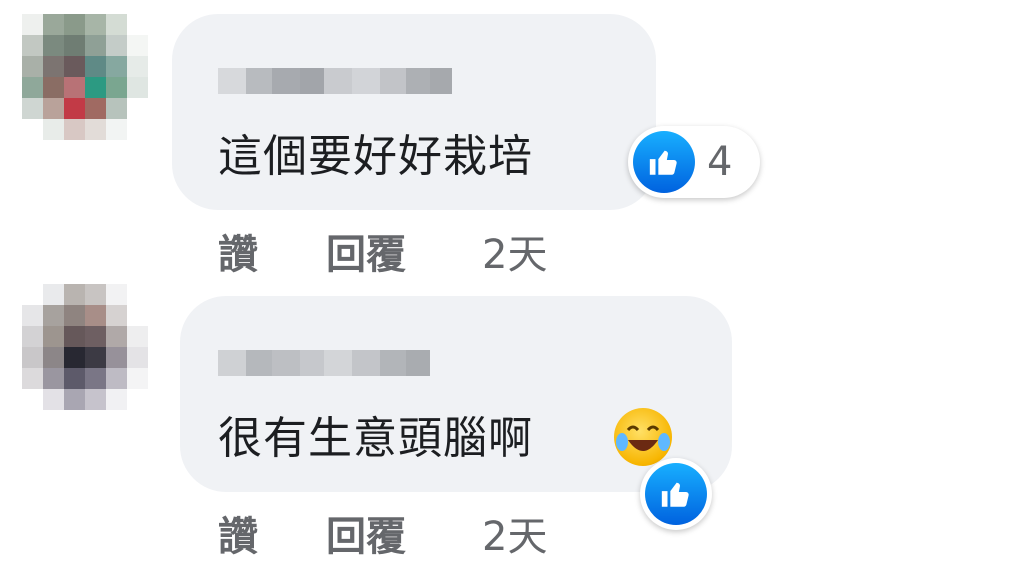 This screenshot has height=564, width=1024. Describe the element at coordinates (375, 438) in the screenshot. I see `comment-text: 很有生意頭腦啊` at that location.